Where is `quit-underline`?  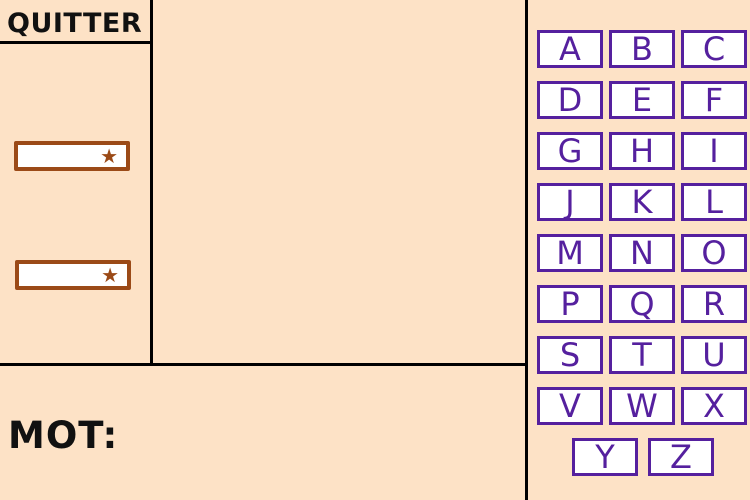 quit-underline is located at coordinates (76, 42).